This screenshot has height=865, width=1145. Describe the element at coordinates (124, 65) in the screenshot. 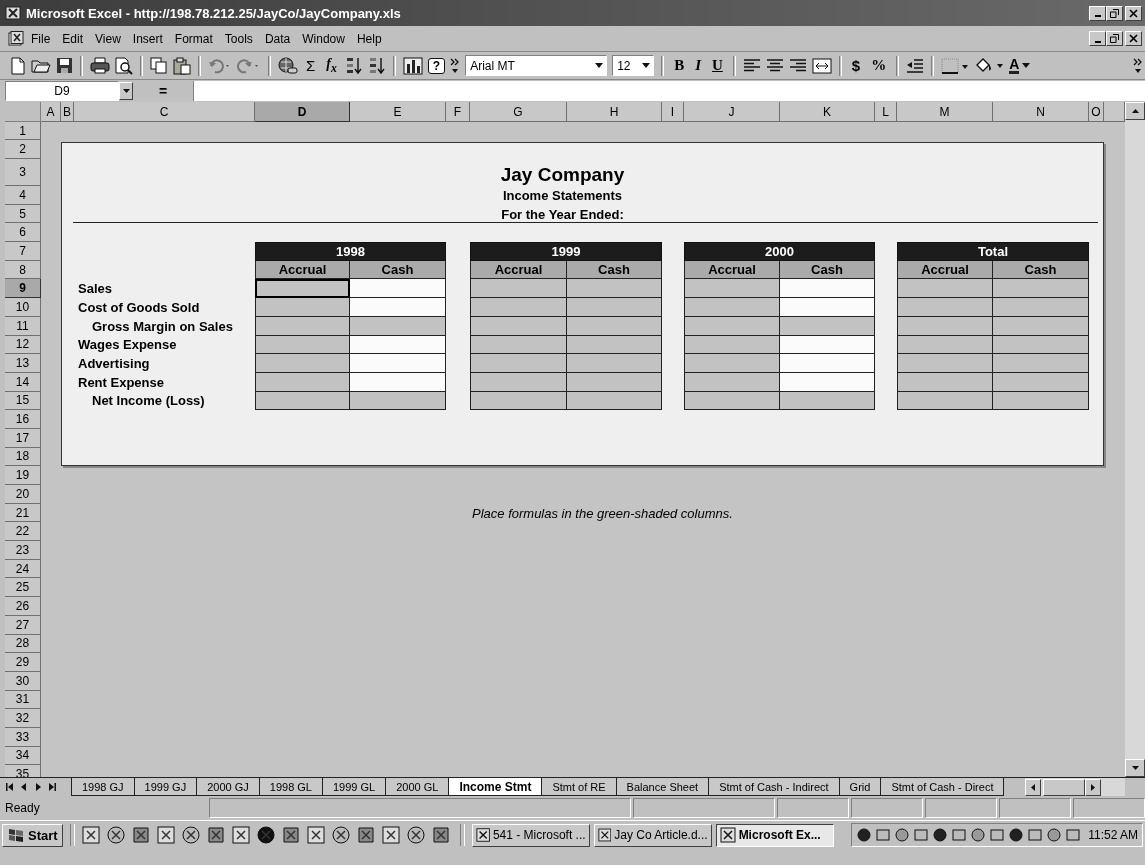

I see `print-preview-icon` at that location.